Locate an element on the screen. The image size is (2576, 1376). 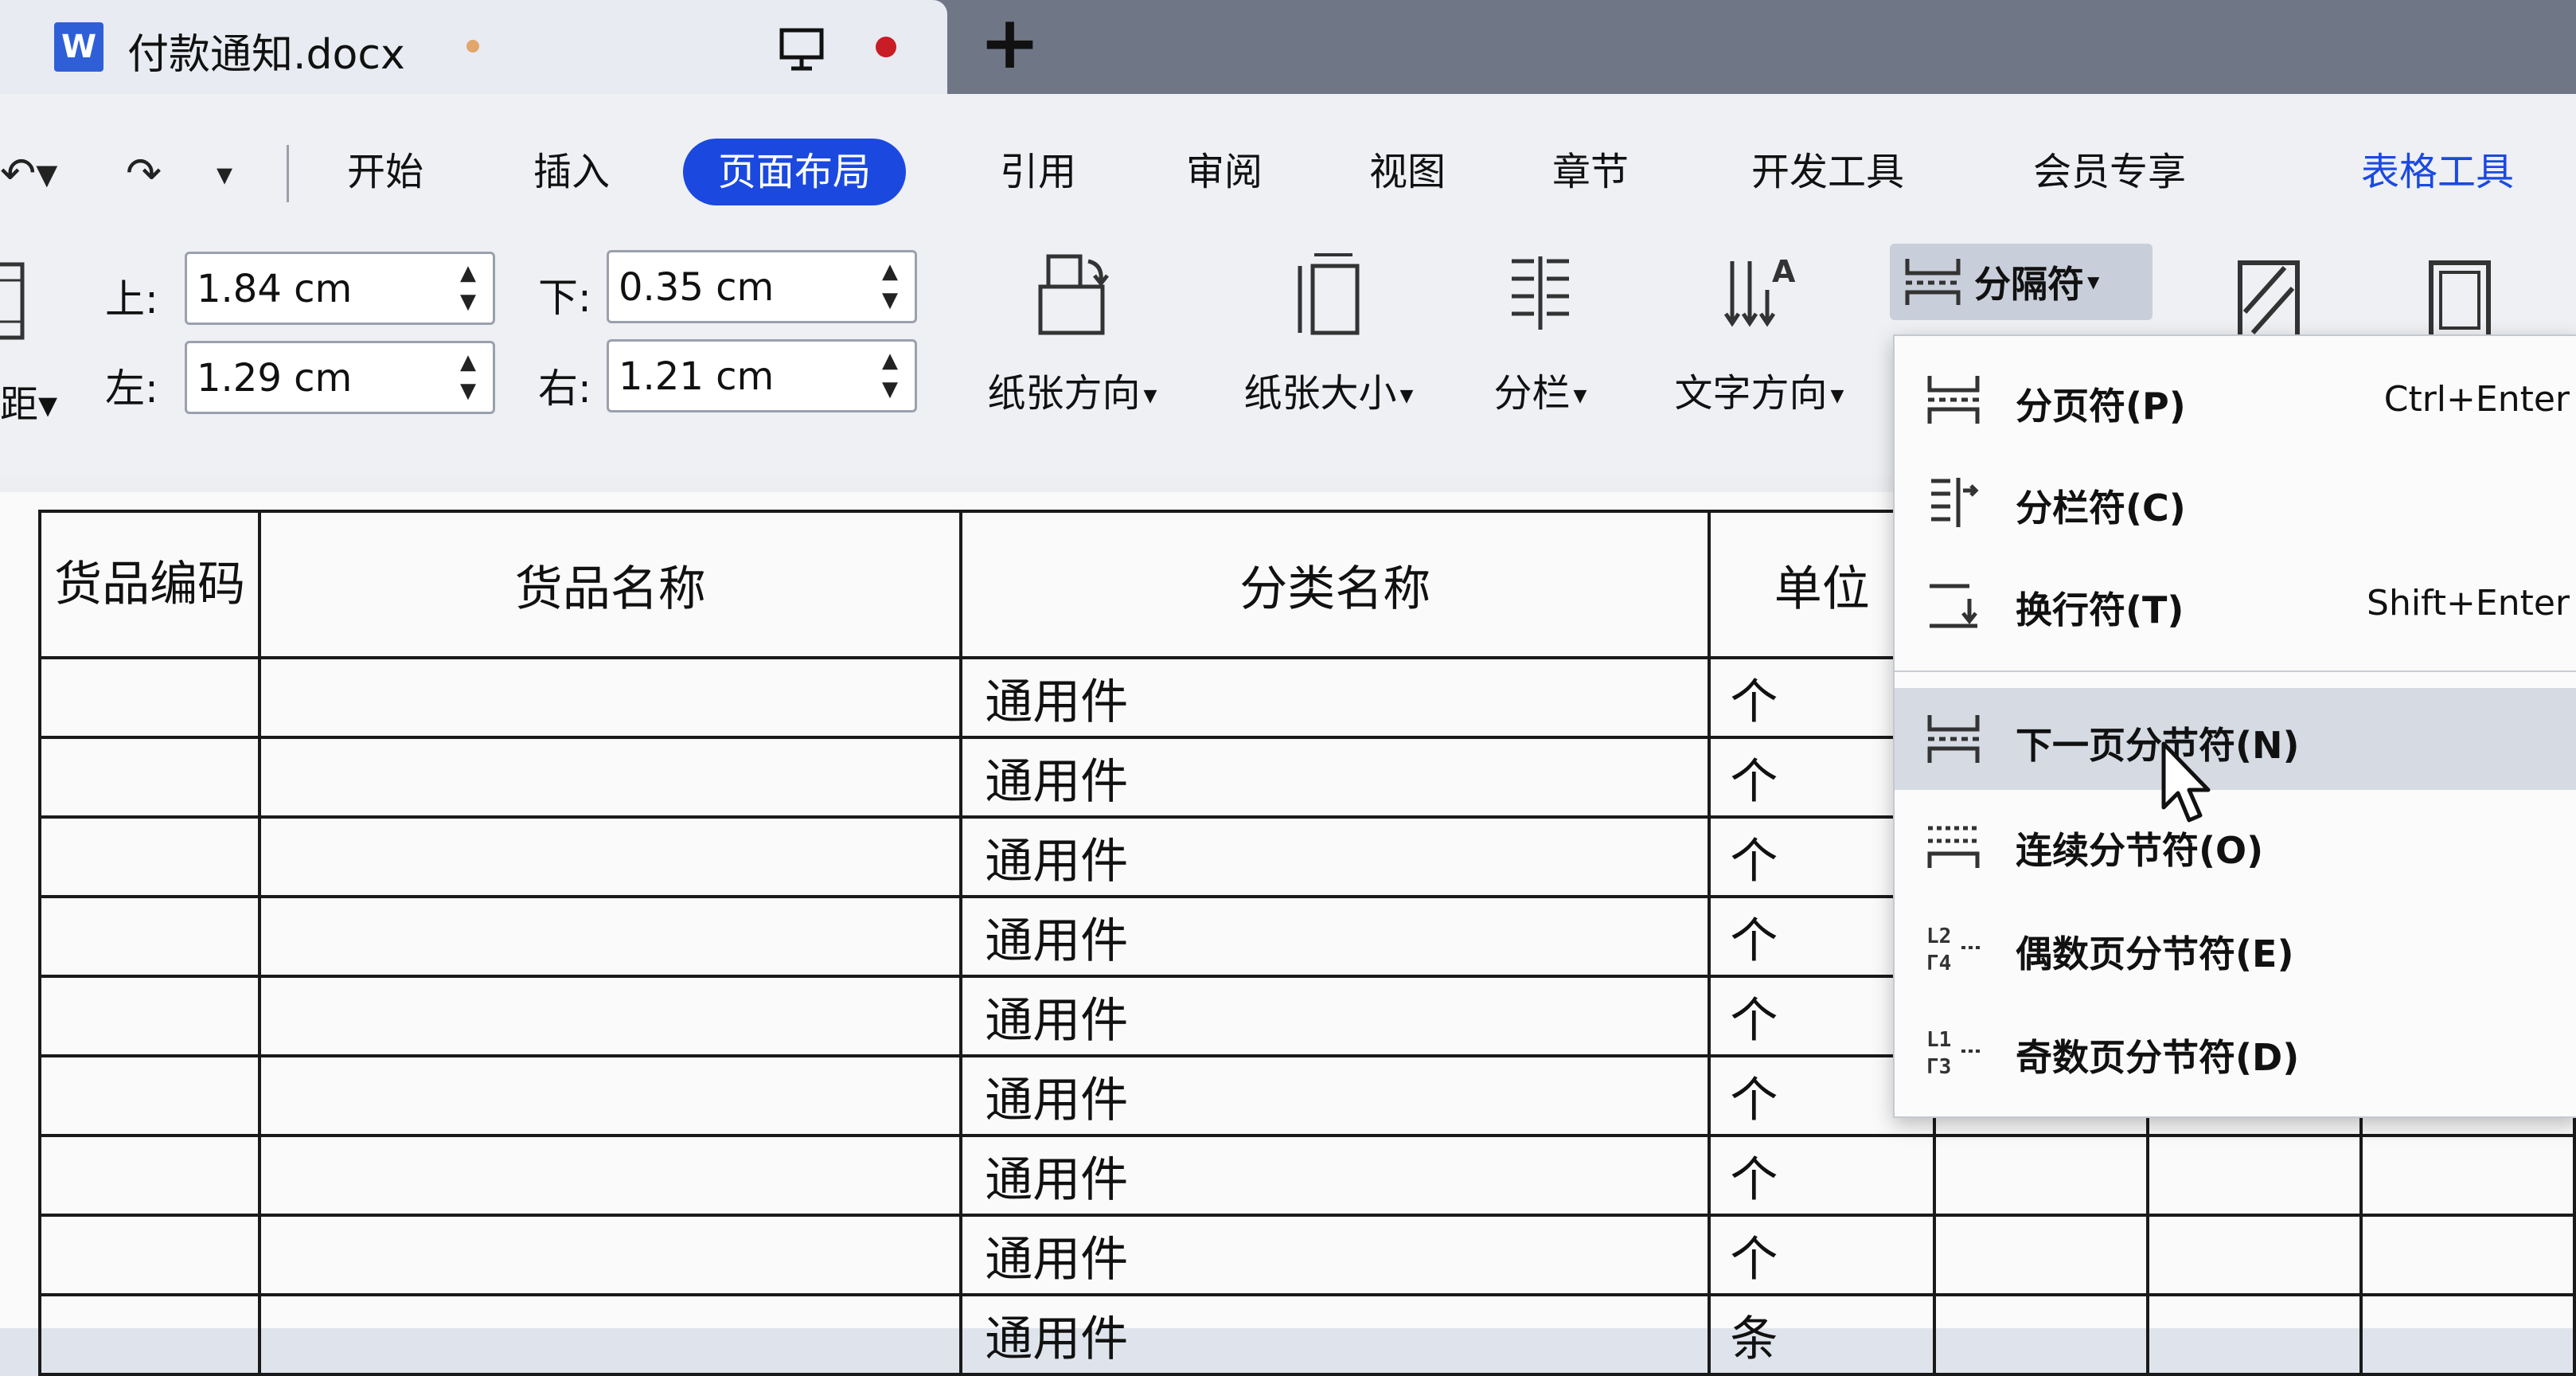
customize-quick-access-button: ▾ is located at coordinates (224, 174).